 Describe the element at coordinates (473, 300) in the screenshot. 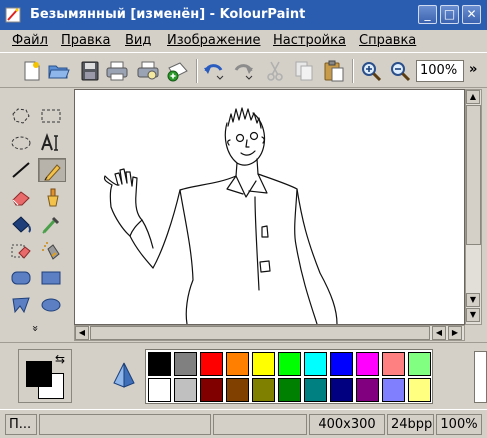

I see `scroll-down-button: ▼` at that location.